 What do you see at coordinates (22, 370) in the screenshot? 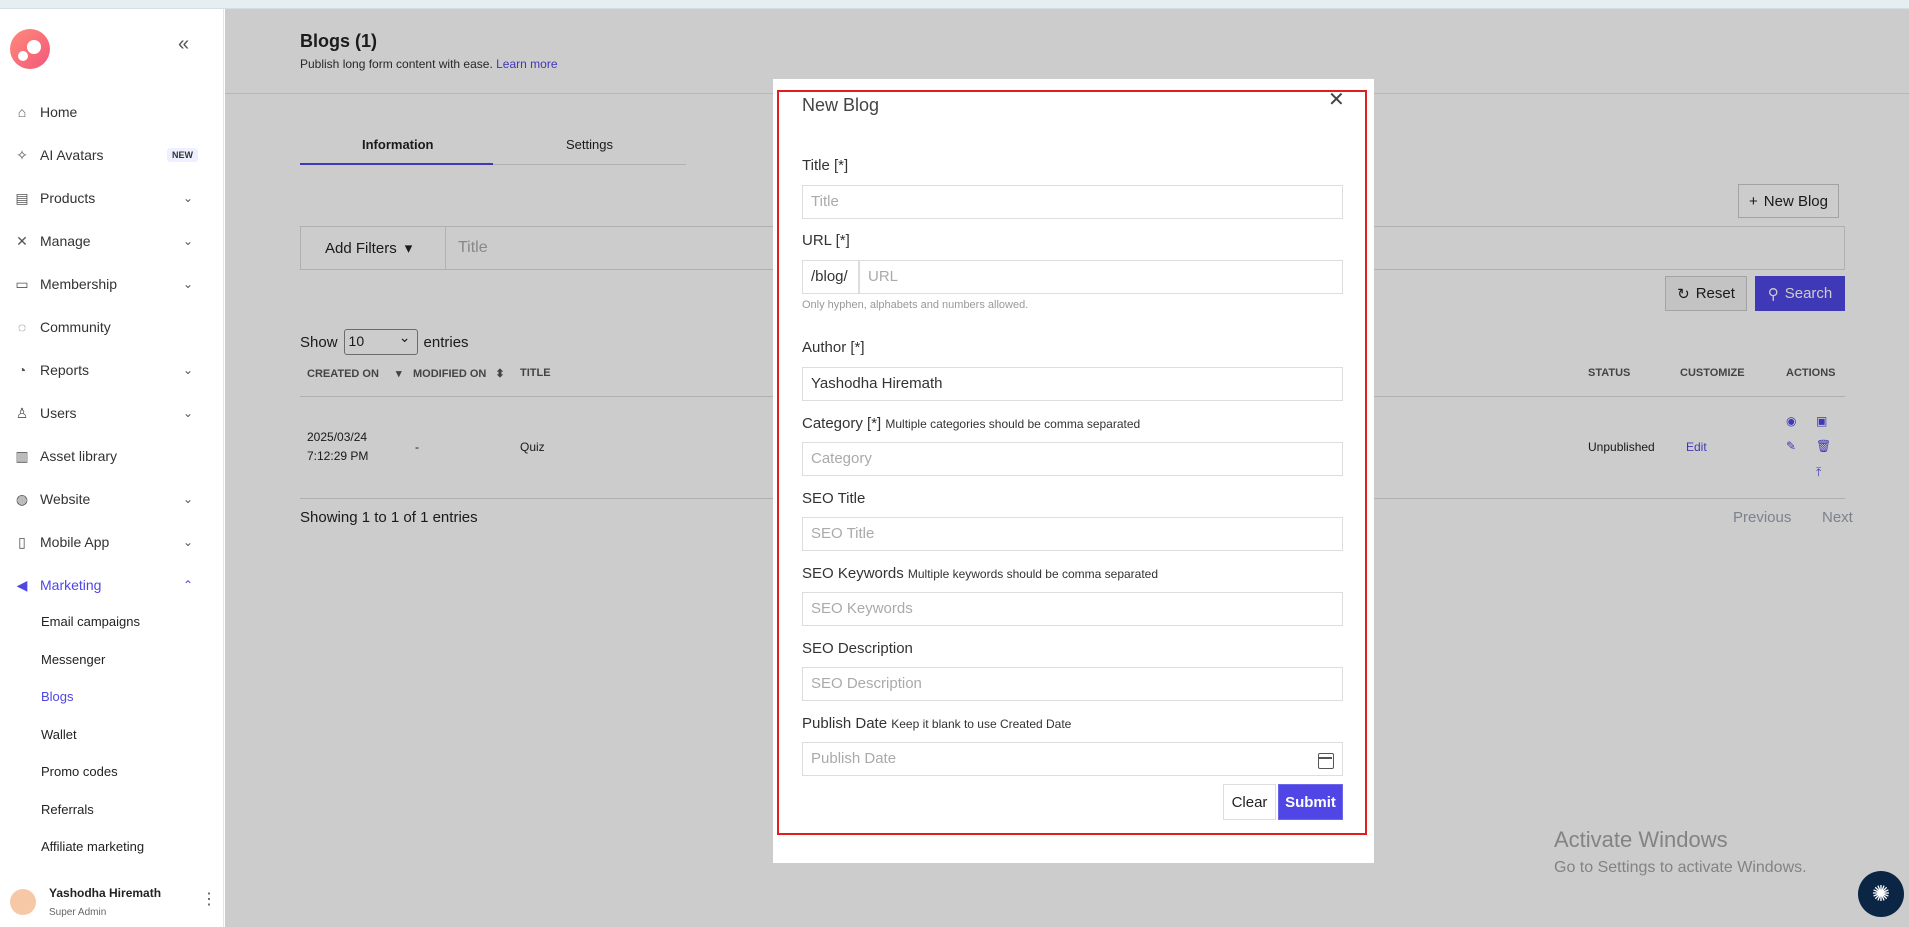
I see `pie-chart-icon: ◔` at bounding box center [22, 370].